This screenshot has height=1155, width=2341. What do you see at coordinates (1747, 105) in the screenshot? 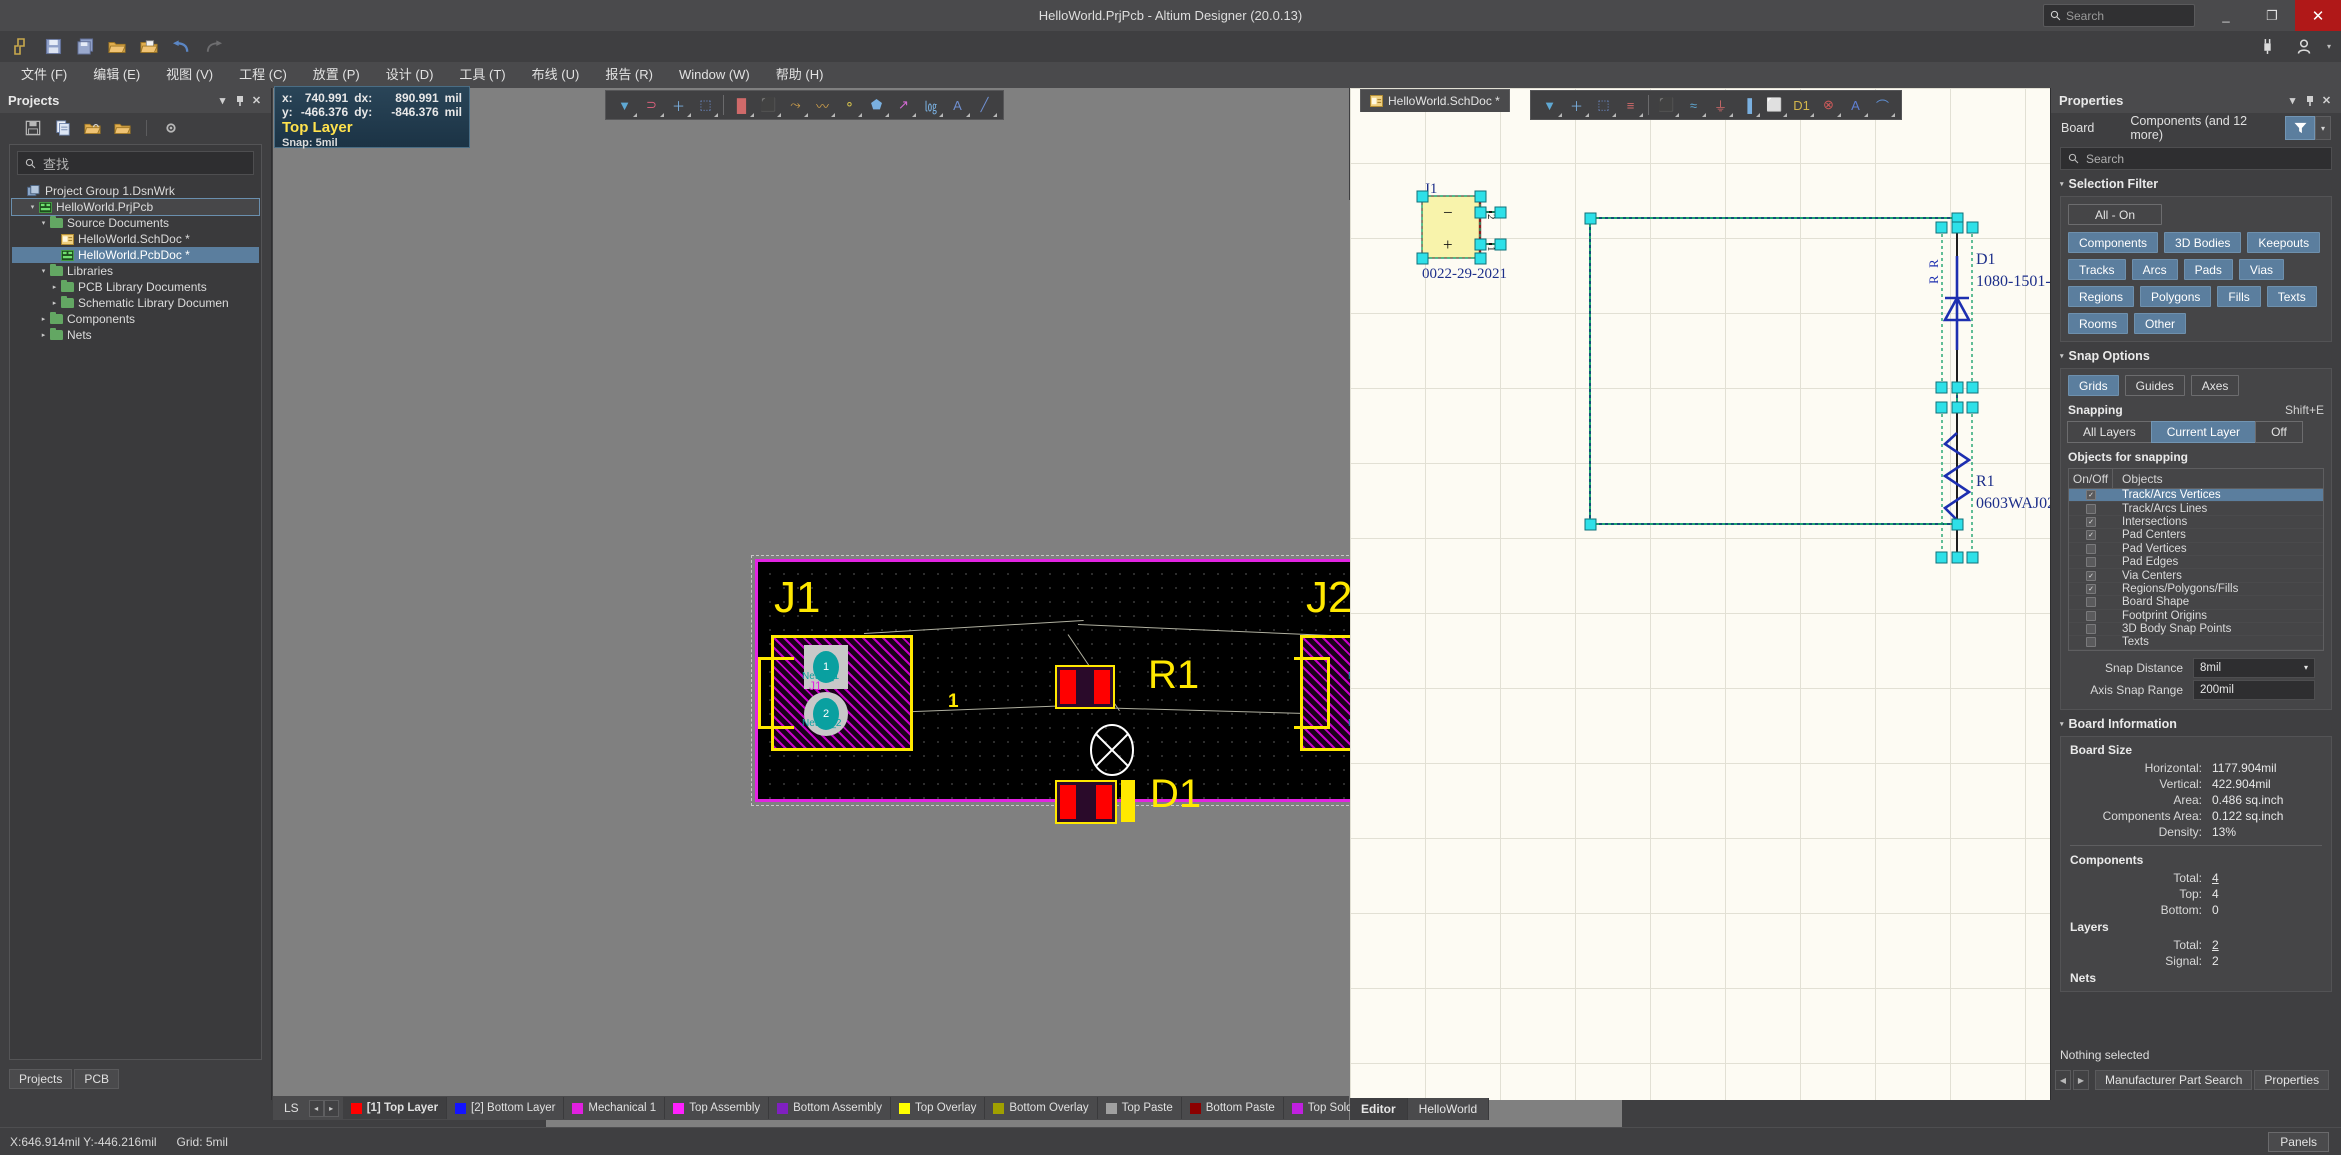
I see `place-bus-icon: ▐` at bounding box center [1747, 105].